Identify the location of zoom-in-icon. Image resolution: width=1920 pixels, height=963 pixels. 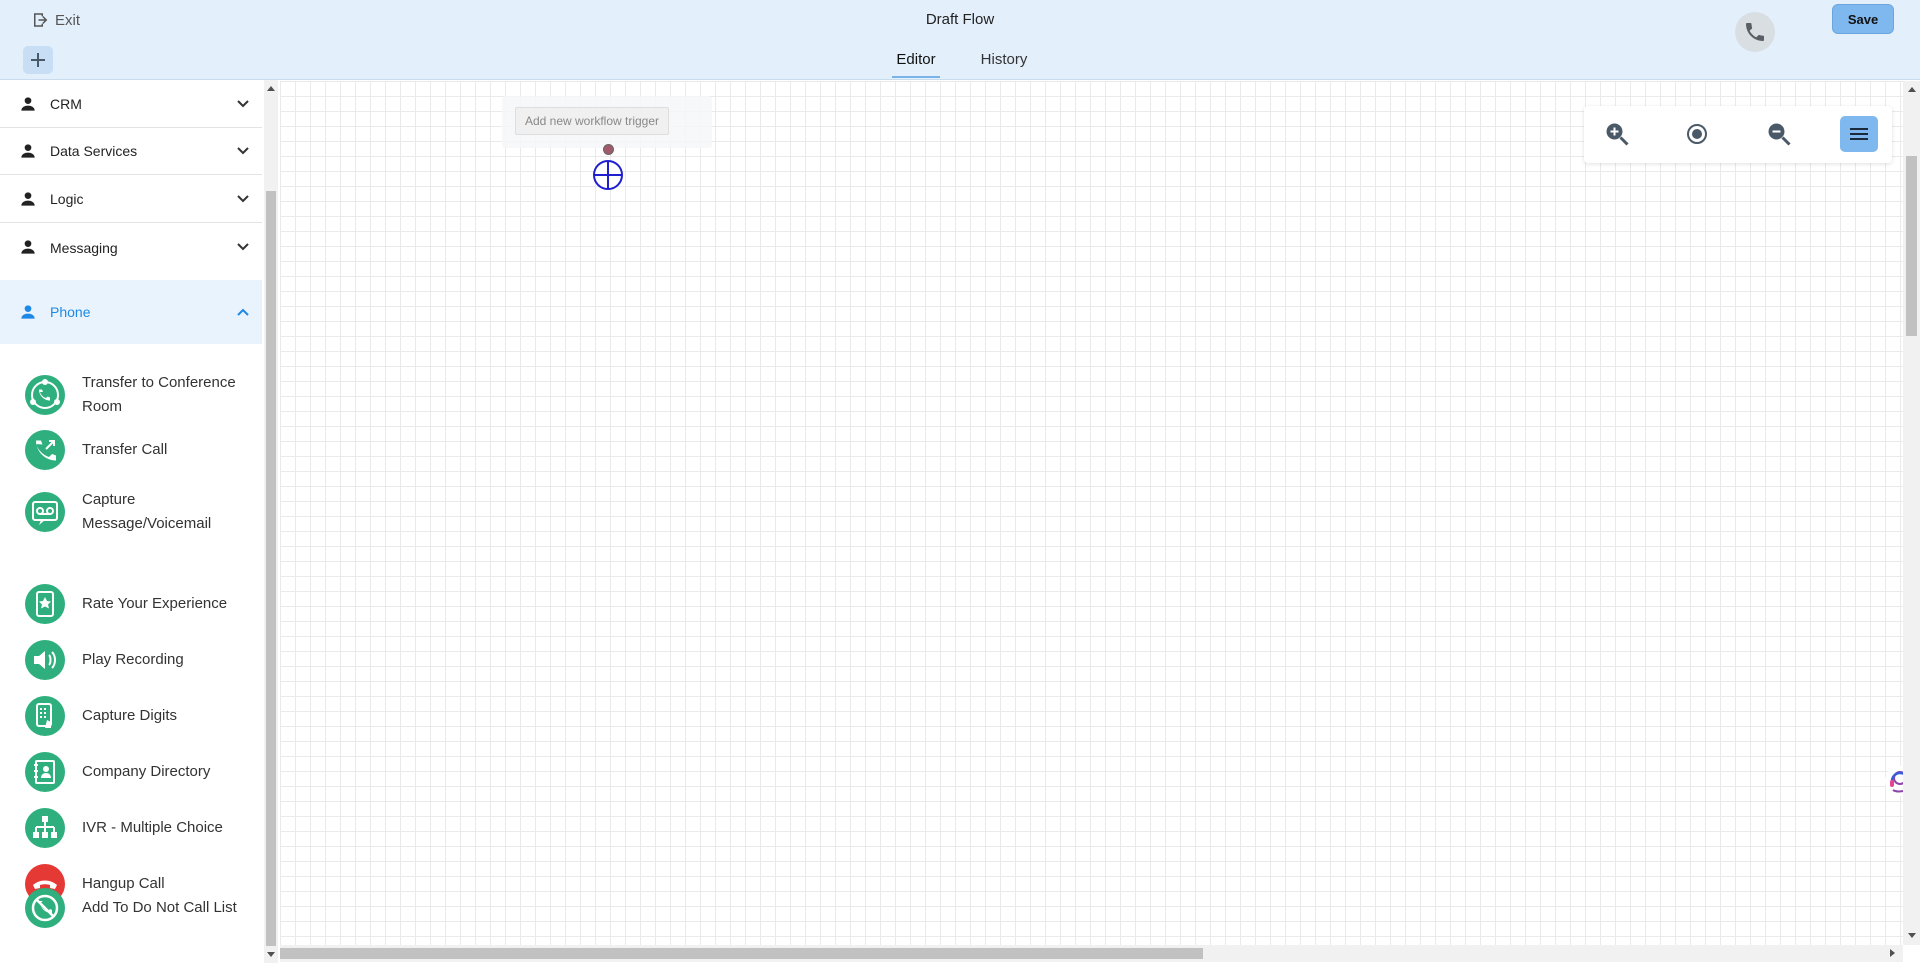
(1617, 134).